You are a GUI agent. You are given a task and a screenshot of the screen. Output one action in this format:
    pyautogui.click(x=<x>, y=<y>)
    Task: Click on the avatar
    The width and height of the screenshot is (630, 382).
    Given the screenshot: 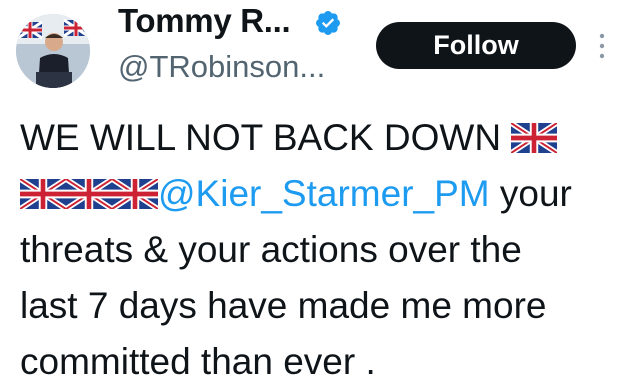 What is the action you would take?
    pyautogui.click(x=53, y=51)
    